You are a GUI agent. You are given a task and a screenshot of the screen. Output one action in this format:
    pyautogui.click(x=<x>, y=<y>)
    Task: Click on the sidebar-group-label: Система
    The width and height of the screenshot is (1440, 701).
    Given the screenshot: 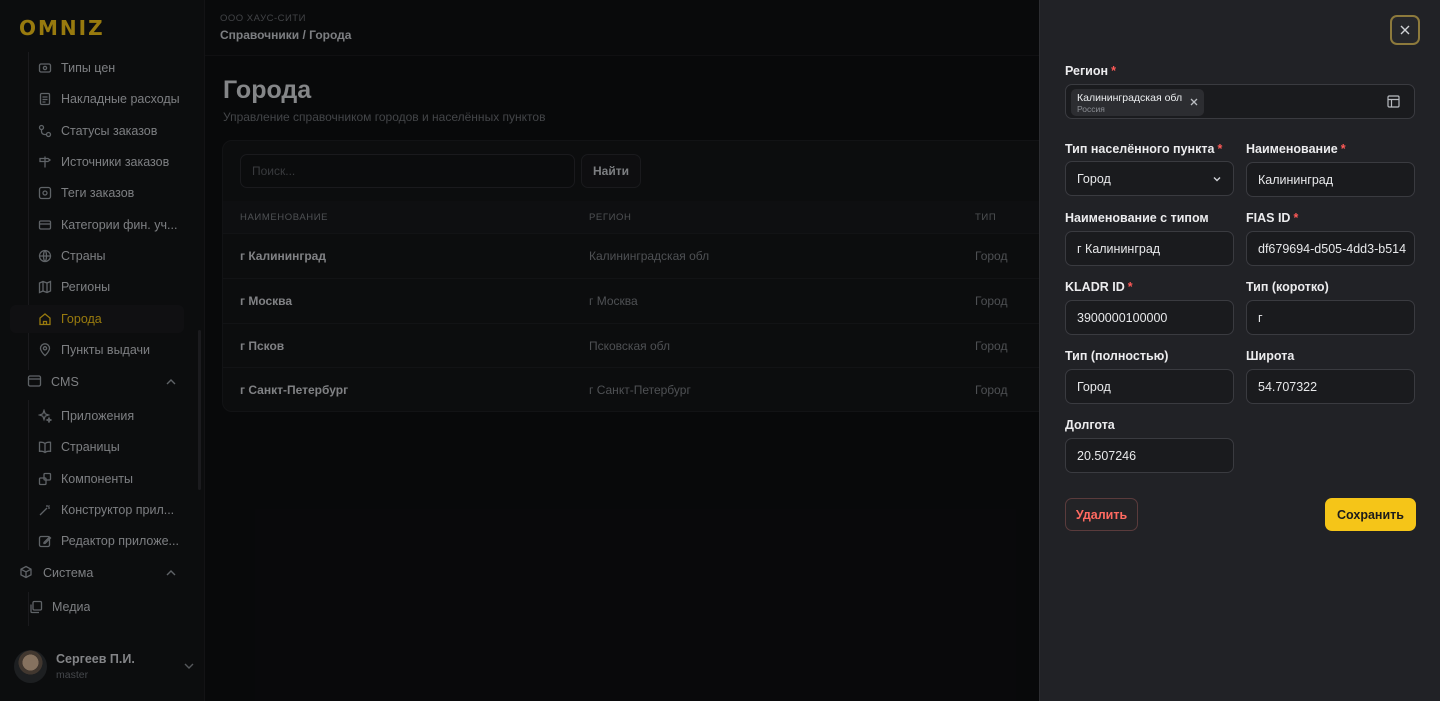 What is the action you would take?
    pyautogui.click(x=68, y=573)
    